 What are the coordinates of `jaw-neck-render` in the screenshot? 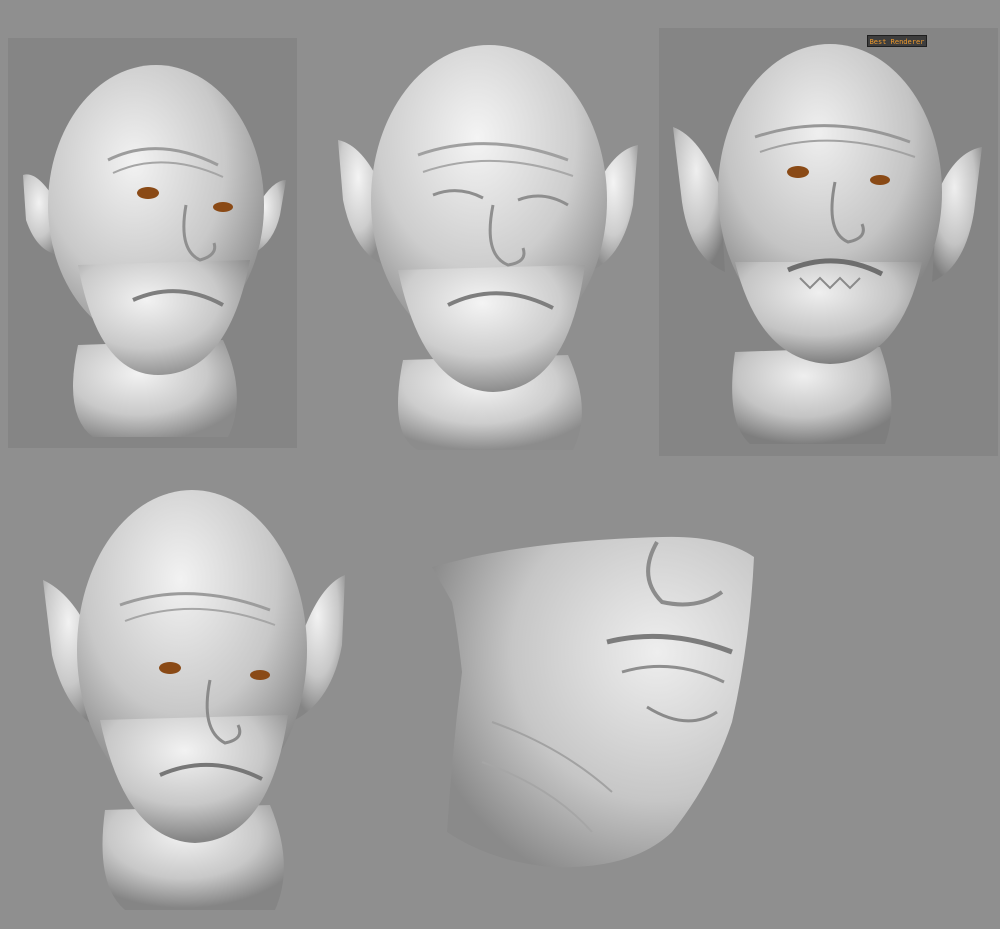 It's located at (594, 702).